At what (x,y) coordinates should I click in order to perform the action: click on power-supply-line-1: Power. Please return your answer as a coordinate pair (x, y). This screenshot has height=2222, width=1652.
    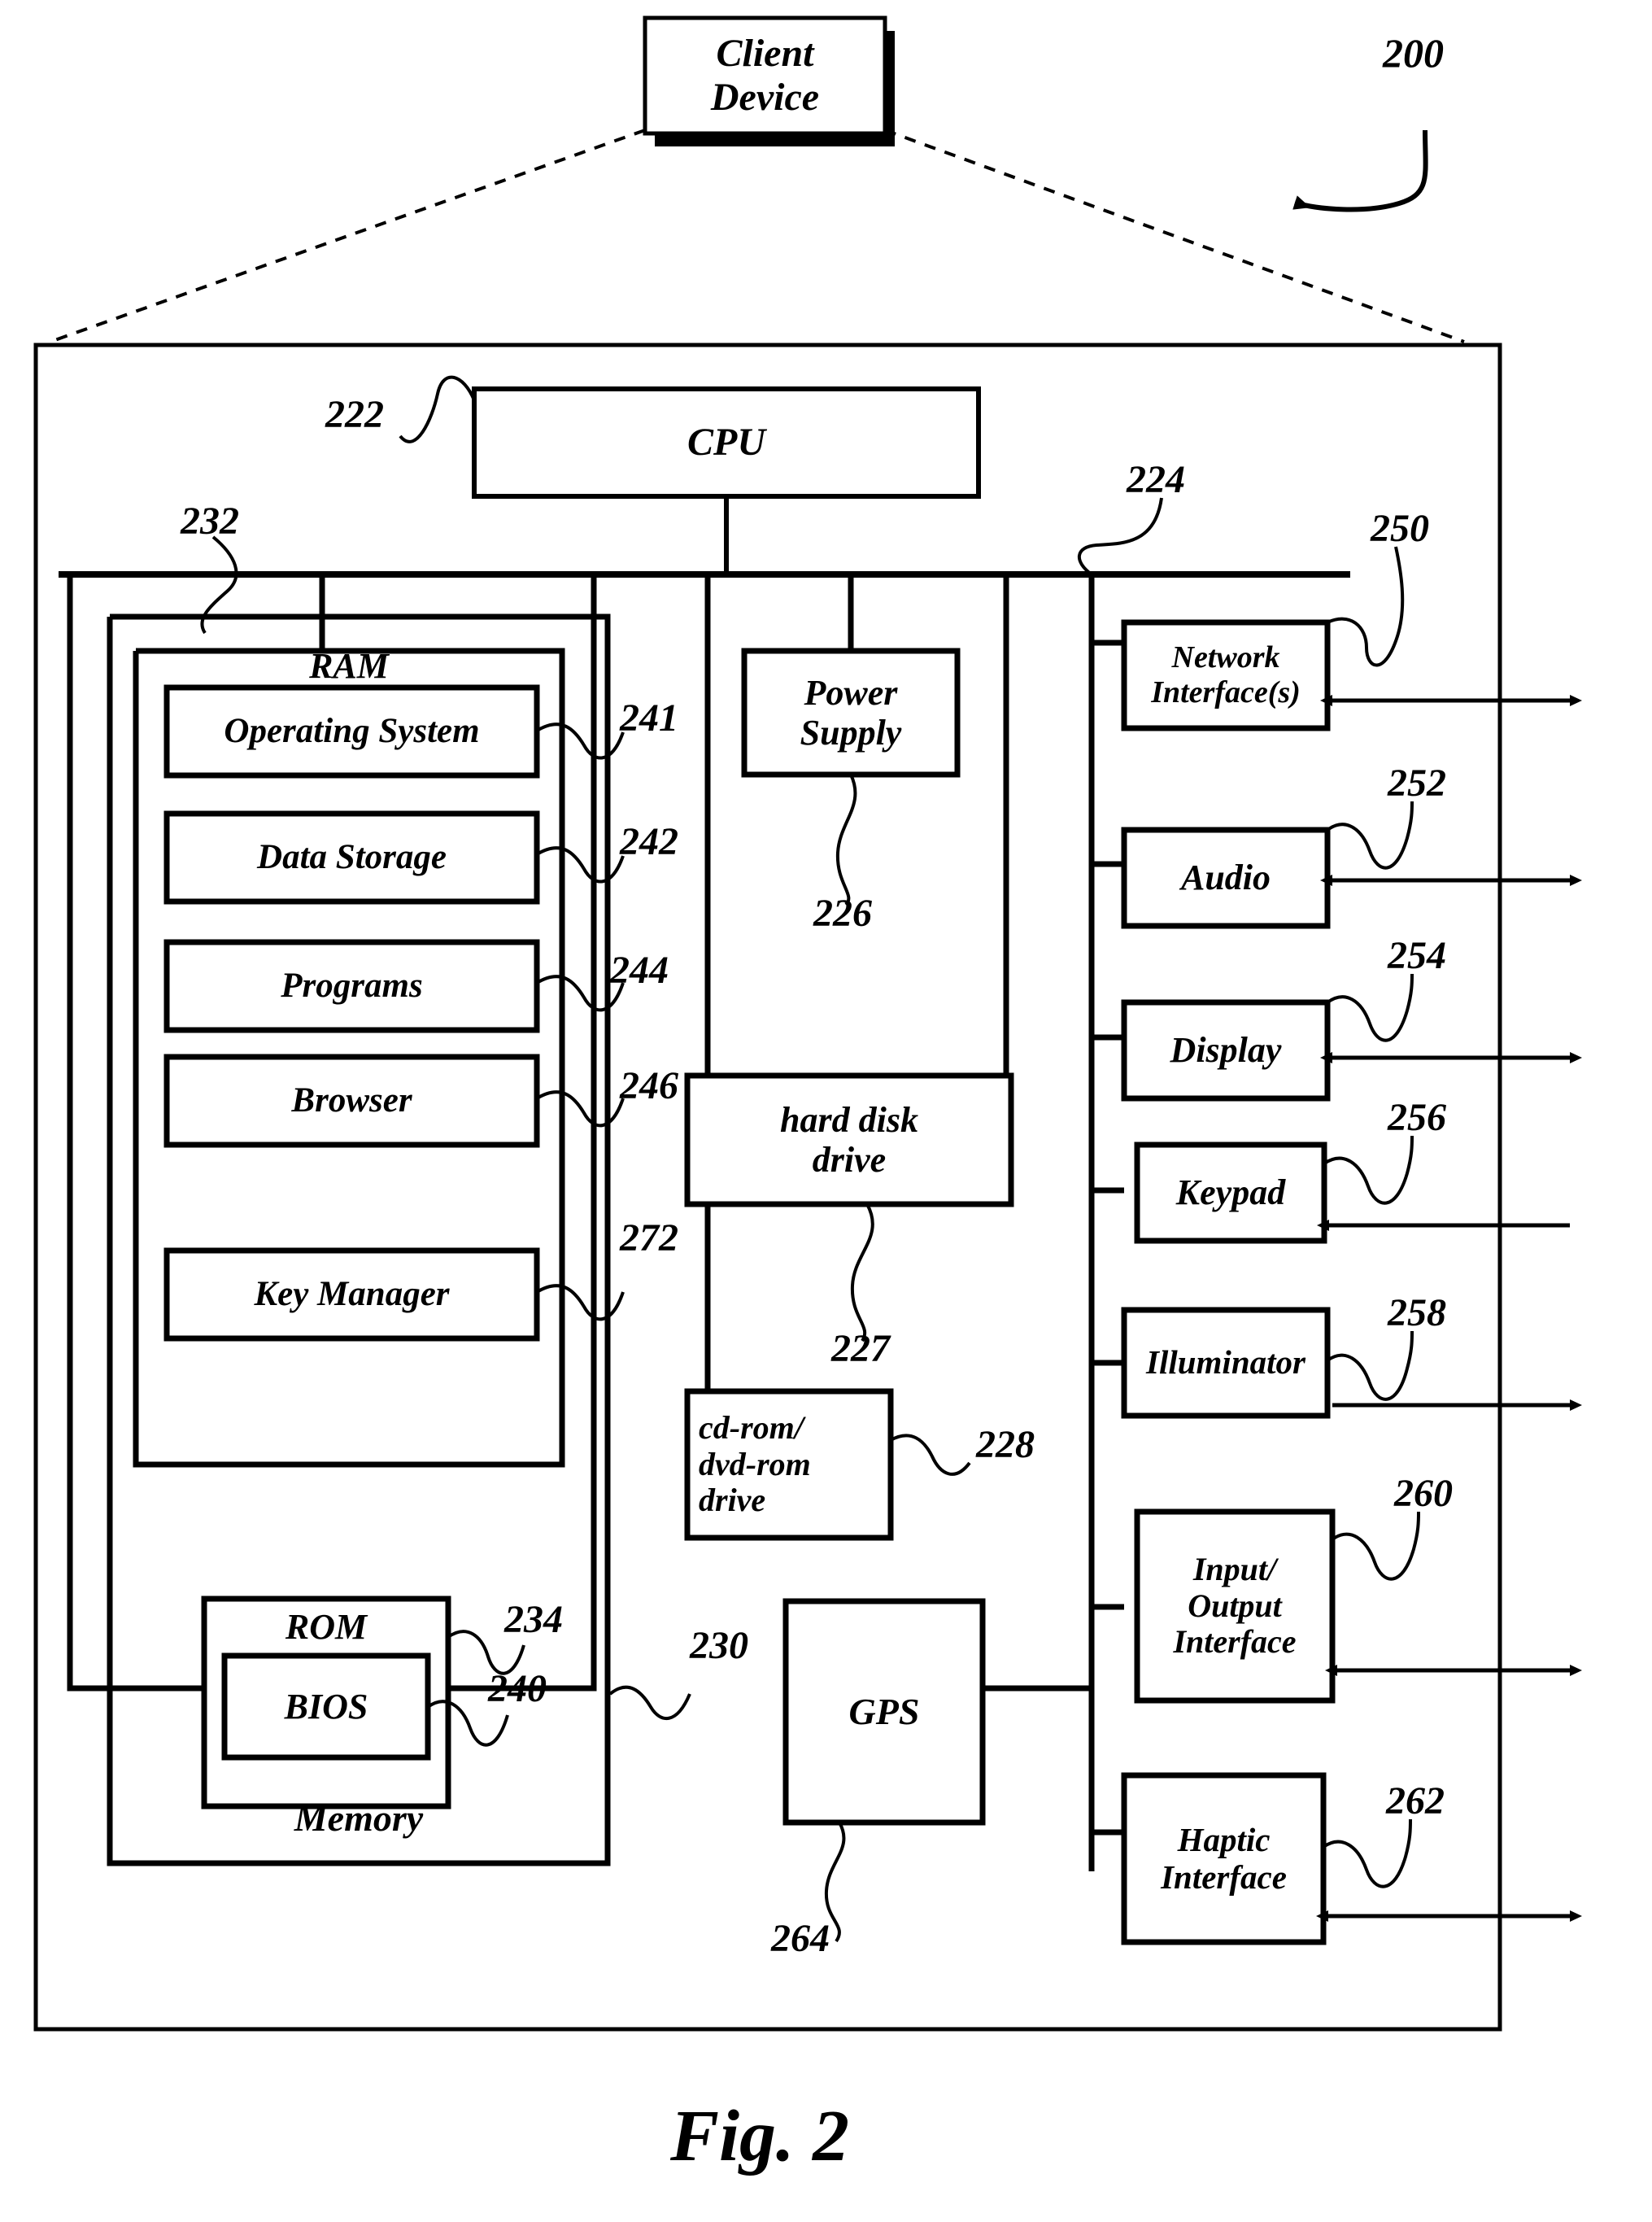
    Looking at the image, I should click on (851, 692).